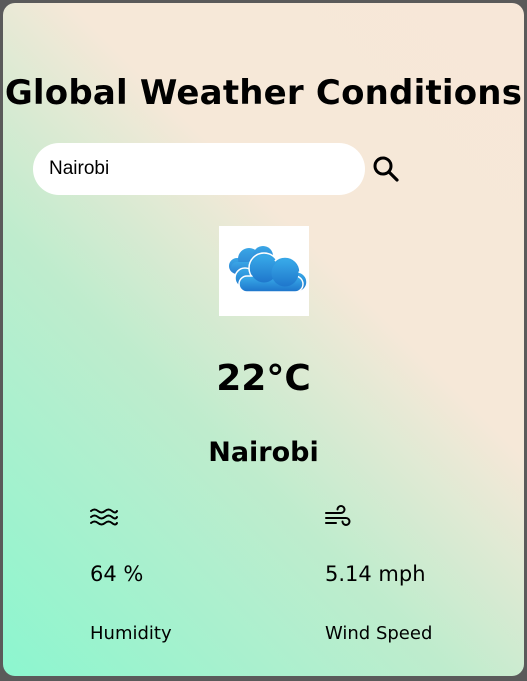 The width and height of the screenshot is (527, 681). Describe the element at coordinates (263, 378) in the screenshot. I see `temperature: 22°C` at that location.